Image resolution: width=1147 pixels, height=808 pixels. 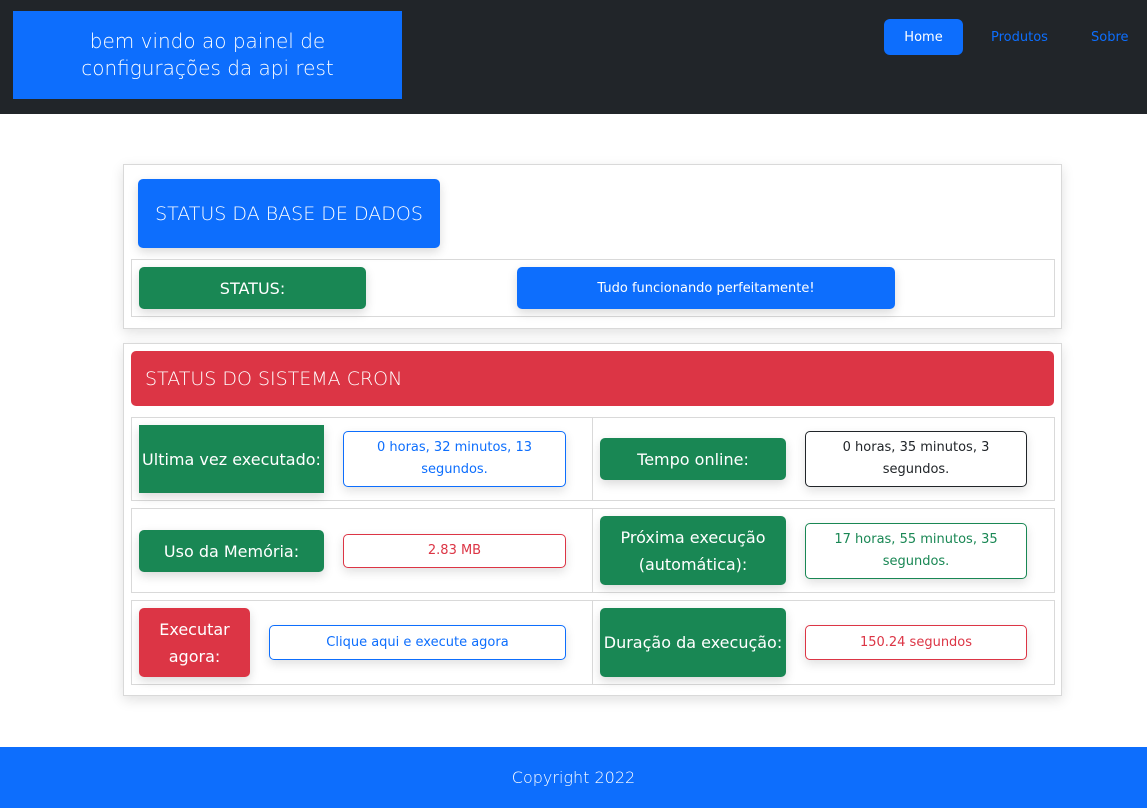 I want to click on database-status-title: STATUS DA BASE DE DADOS, so click(x=289, y=213).